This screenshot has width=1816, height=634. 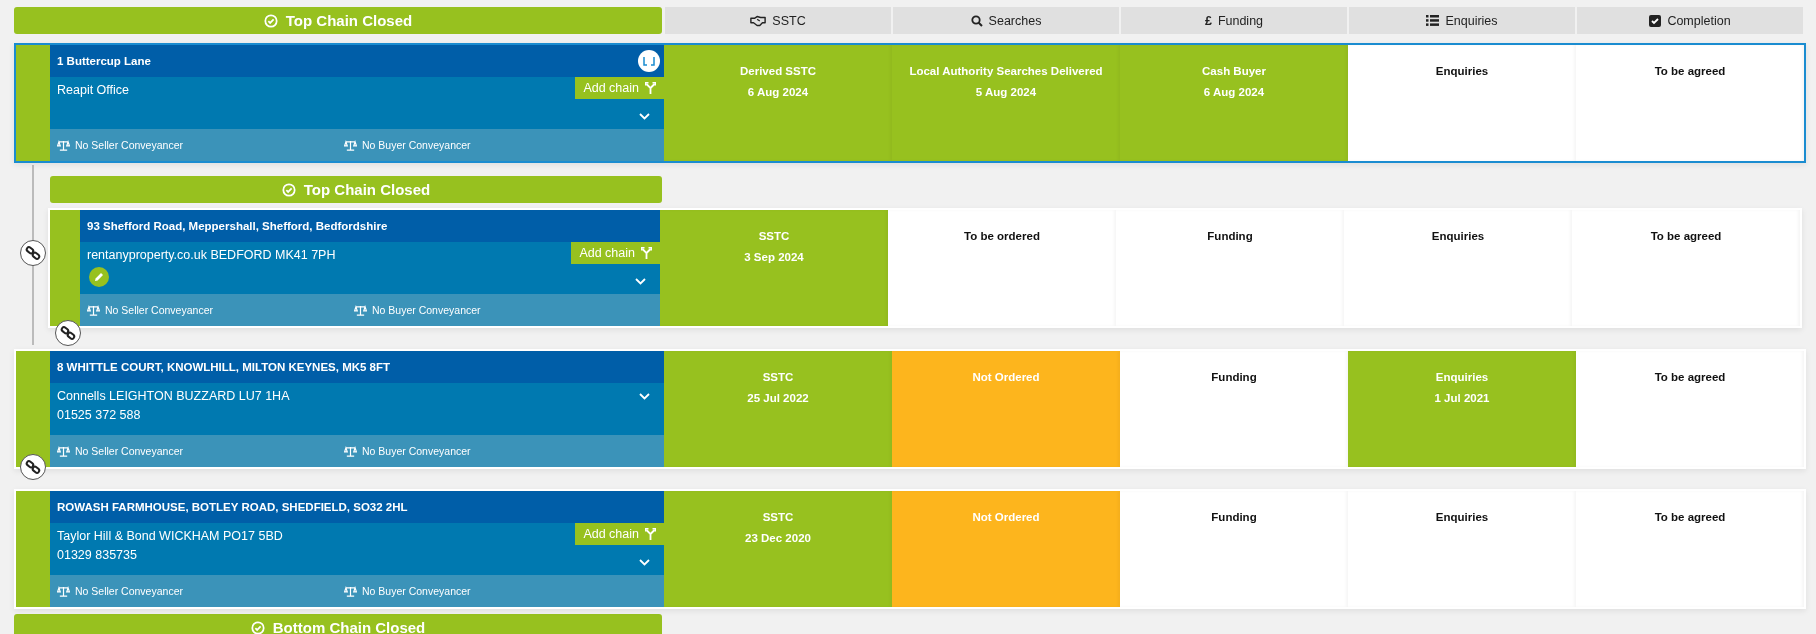 I want to click on stage-date: 1 Jul 2021, so click(x=1462, y=398).